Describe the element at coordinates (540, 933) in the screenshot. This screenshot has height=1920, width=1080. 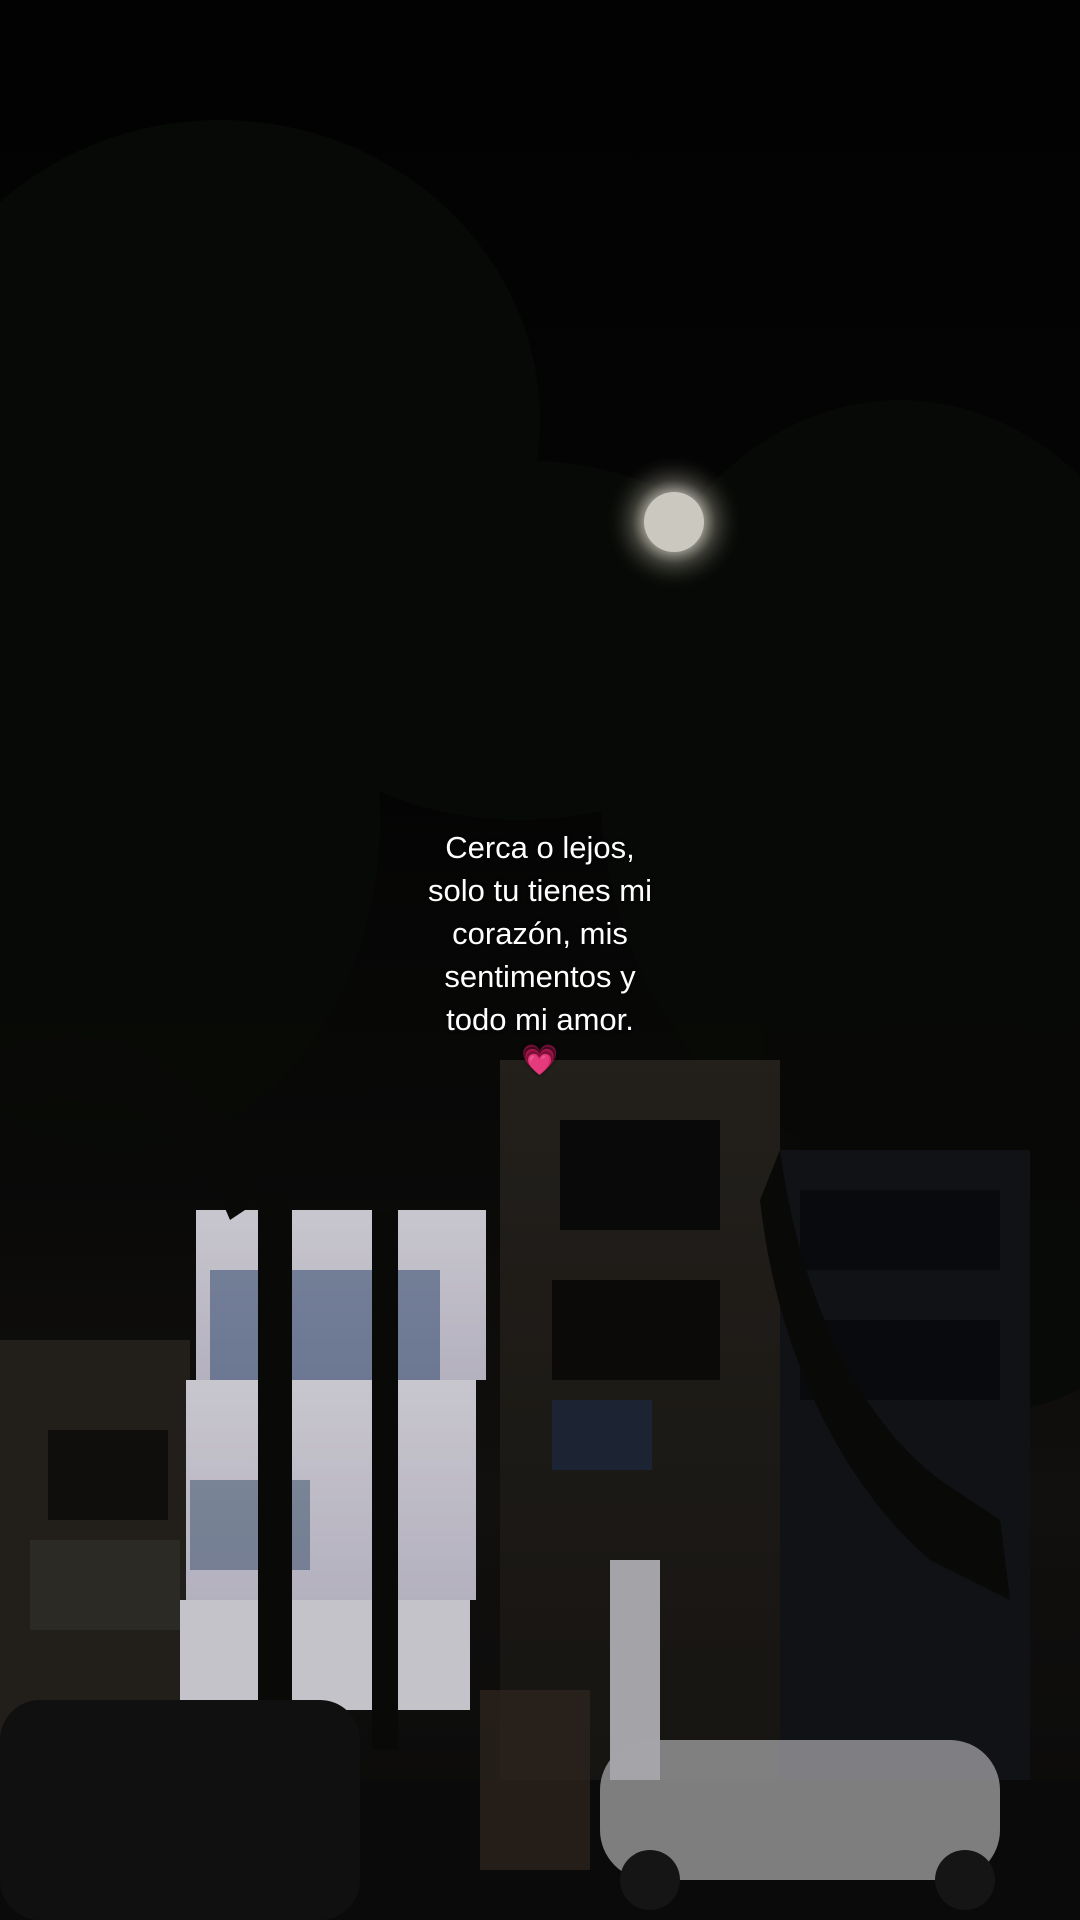
I see `caption-line-3: corazón, mis` at that location.